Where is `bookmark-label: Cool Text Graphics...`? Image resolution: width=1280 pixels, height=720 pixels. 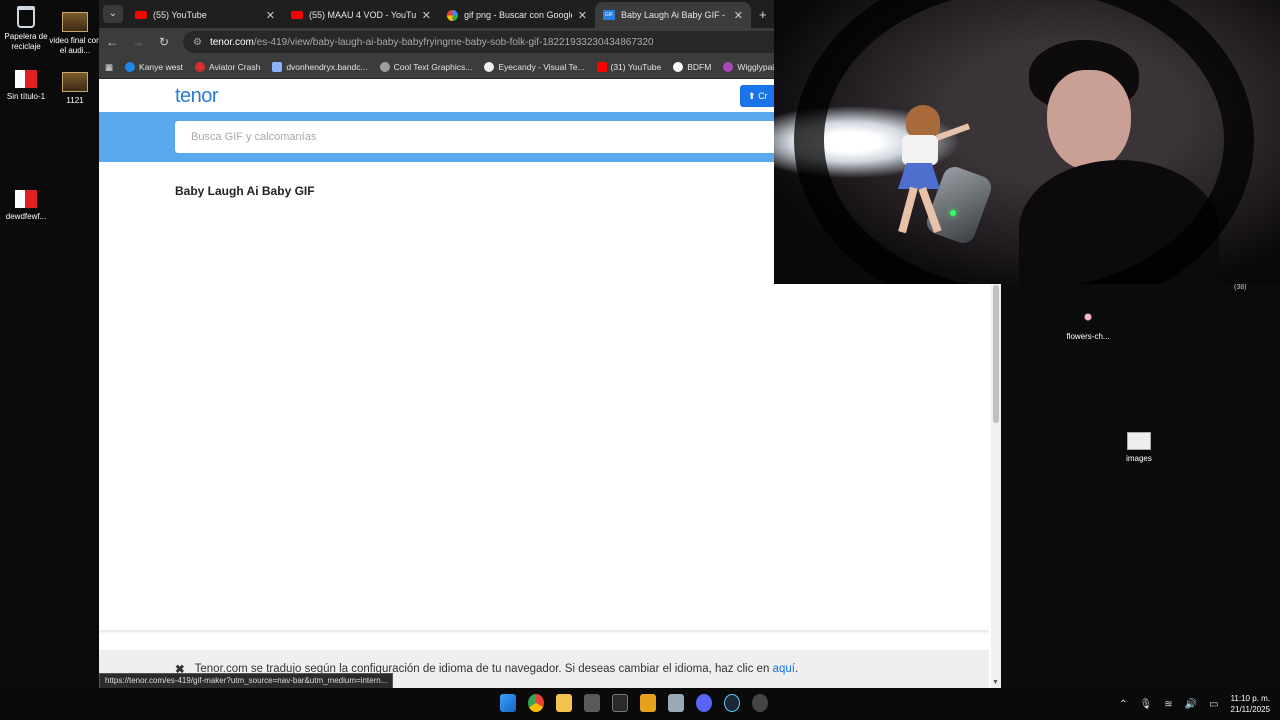
bookmark-label: Cool Text Graphics... is located at coordinates (433, 67).